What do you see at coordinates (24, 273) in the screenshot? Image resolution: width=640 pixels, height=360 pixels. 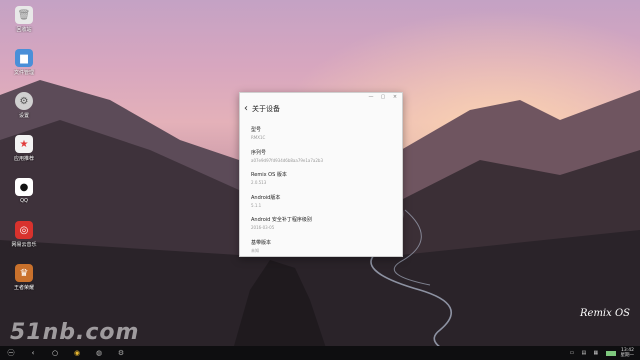 I see `game-icon: ♛` at bounding box center [24, 273].